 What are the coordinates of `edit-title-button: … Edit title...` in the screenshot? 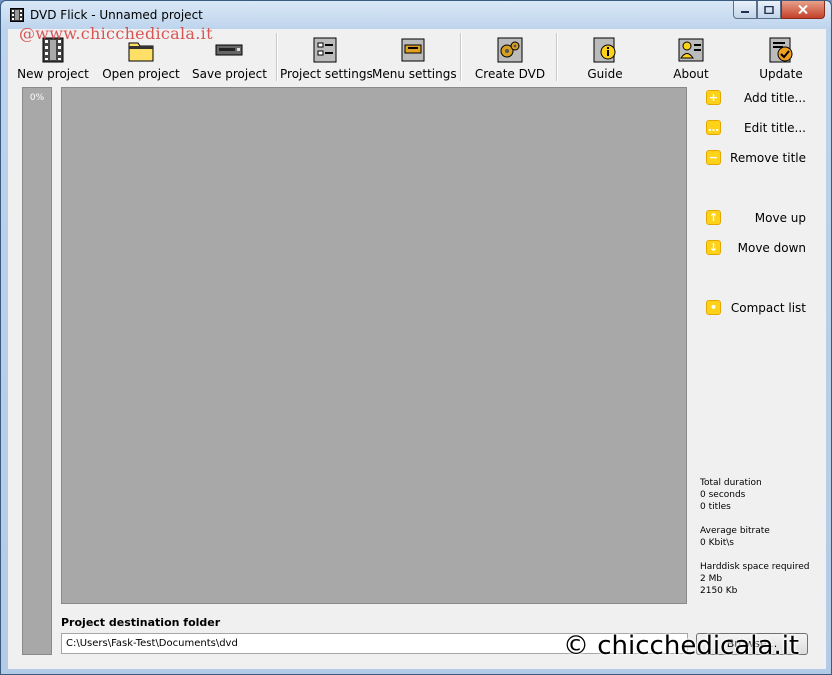 It's located at (750, 128).